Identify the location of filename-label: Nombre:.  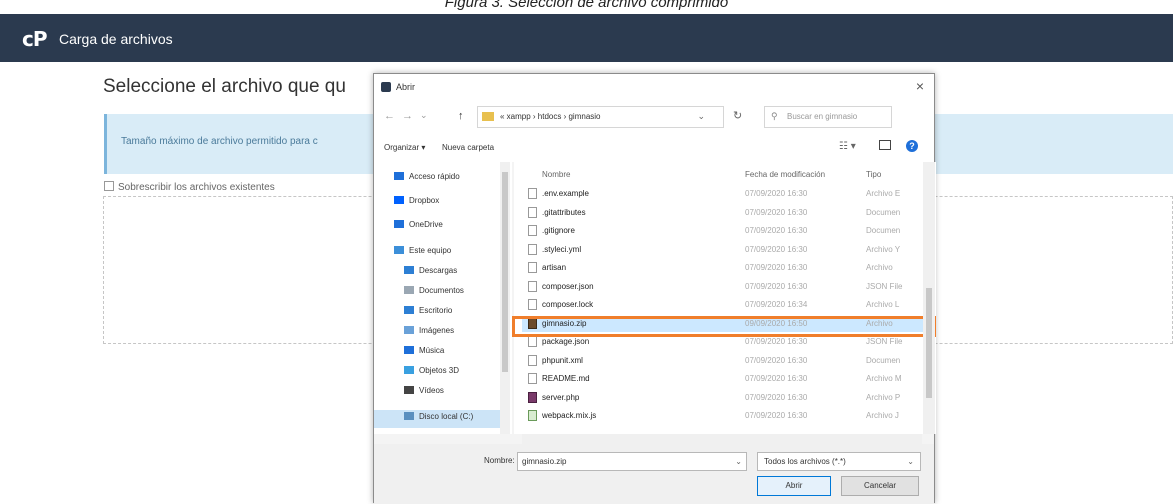
(499, 460).